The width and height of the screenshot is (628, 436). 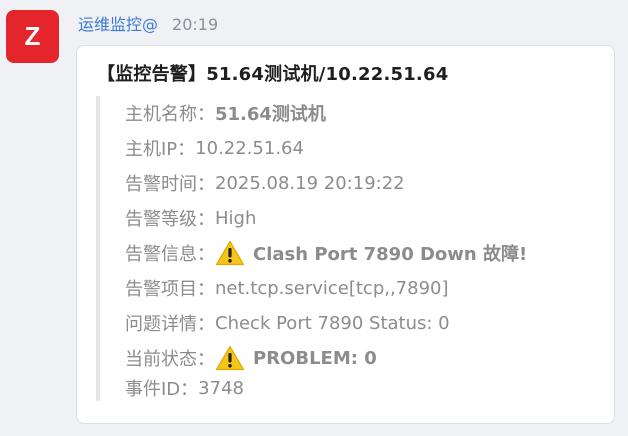 What do you see at coordinates (270, 114) in the screenshot?
I see `field-value: 51.64测试机` at bounding box center [270, 114].